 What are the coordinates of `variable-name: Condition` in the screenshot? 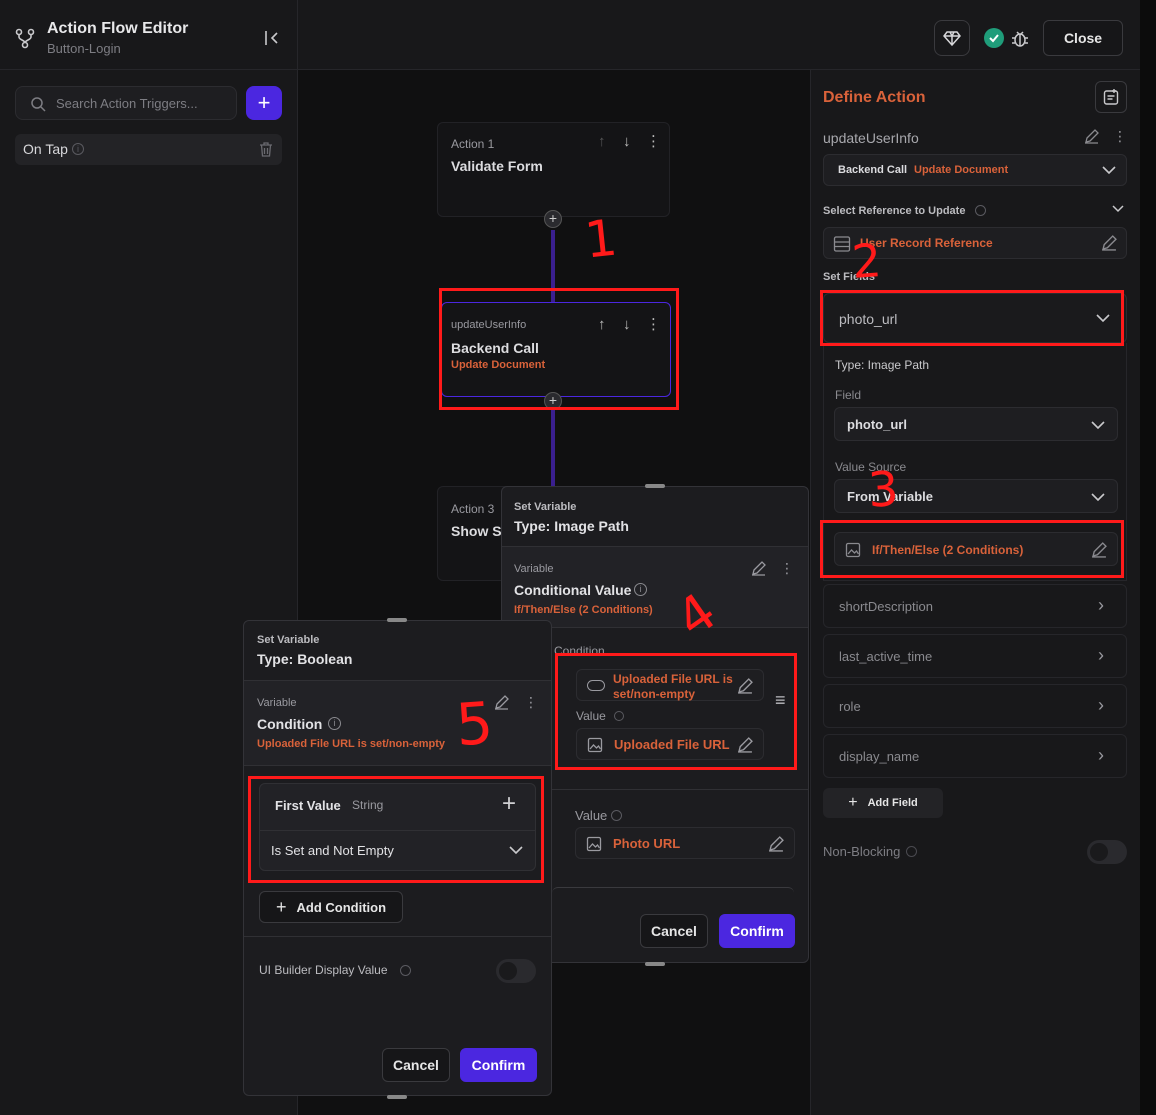 It's located at (290, 724).